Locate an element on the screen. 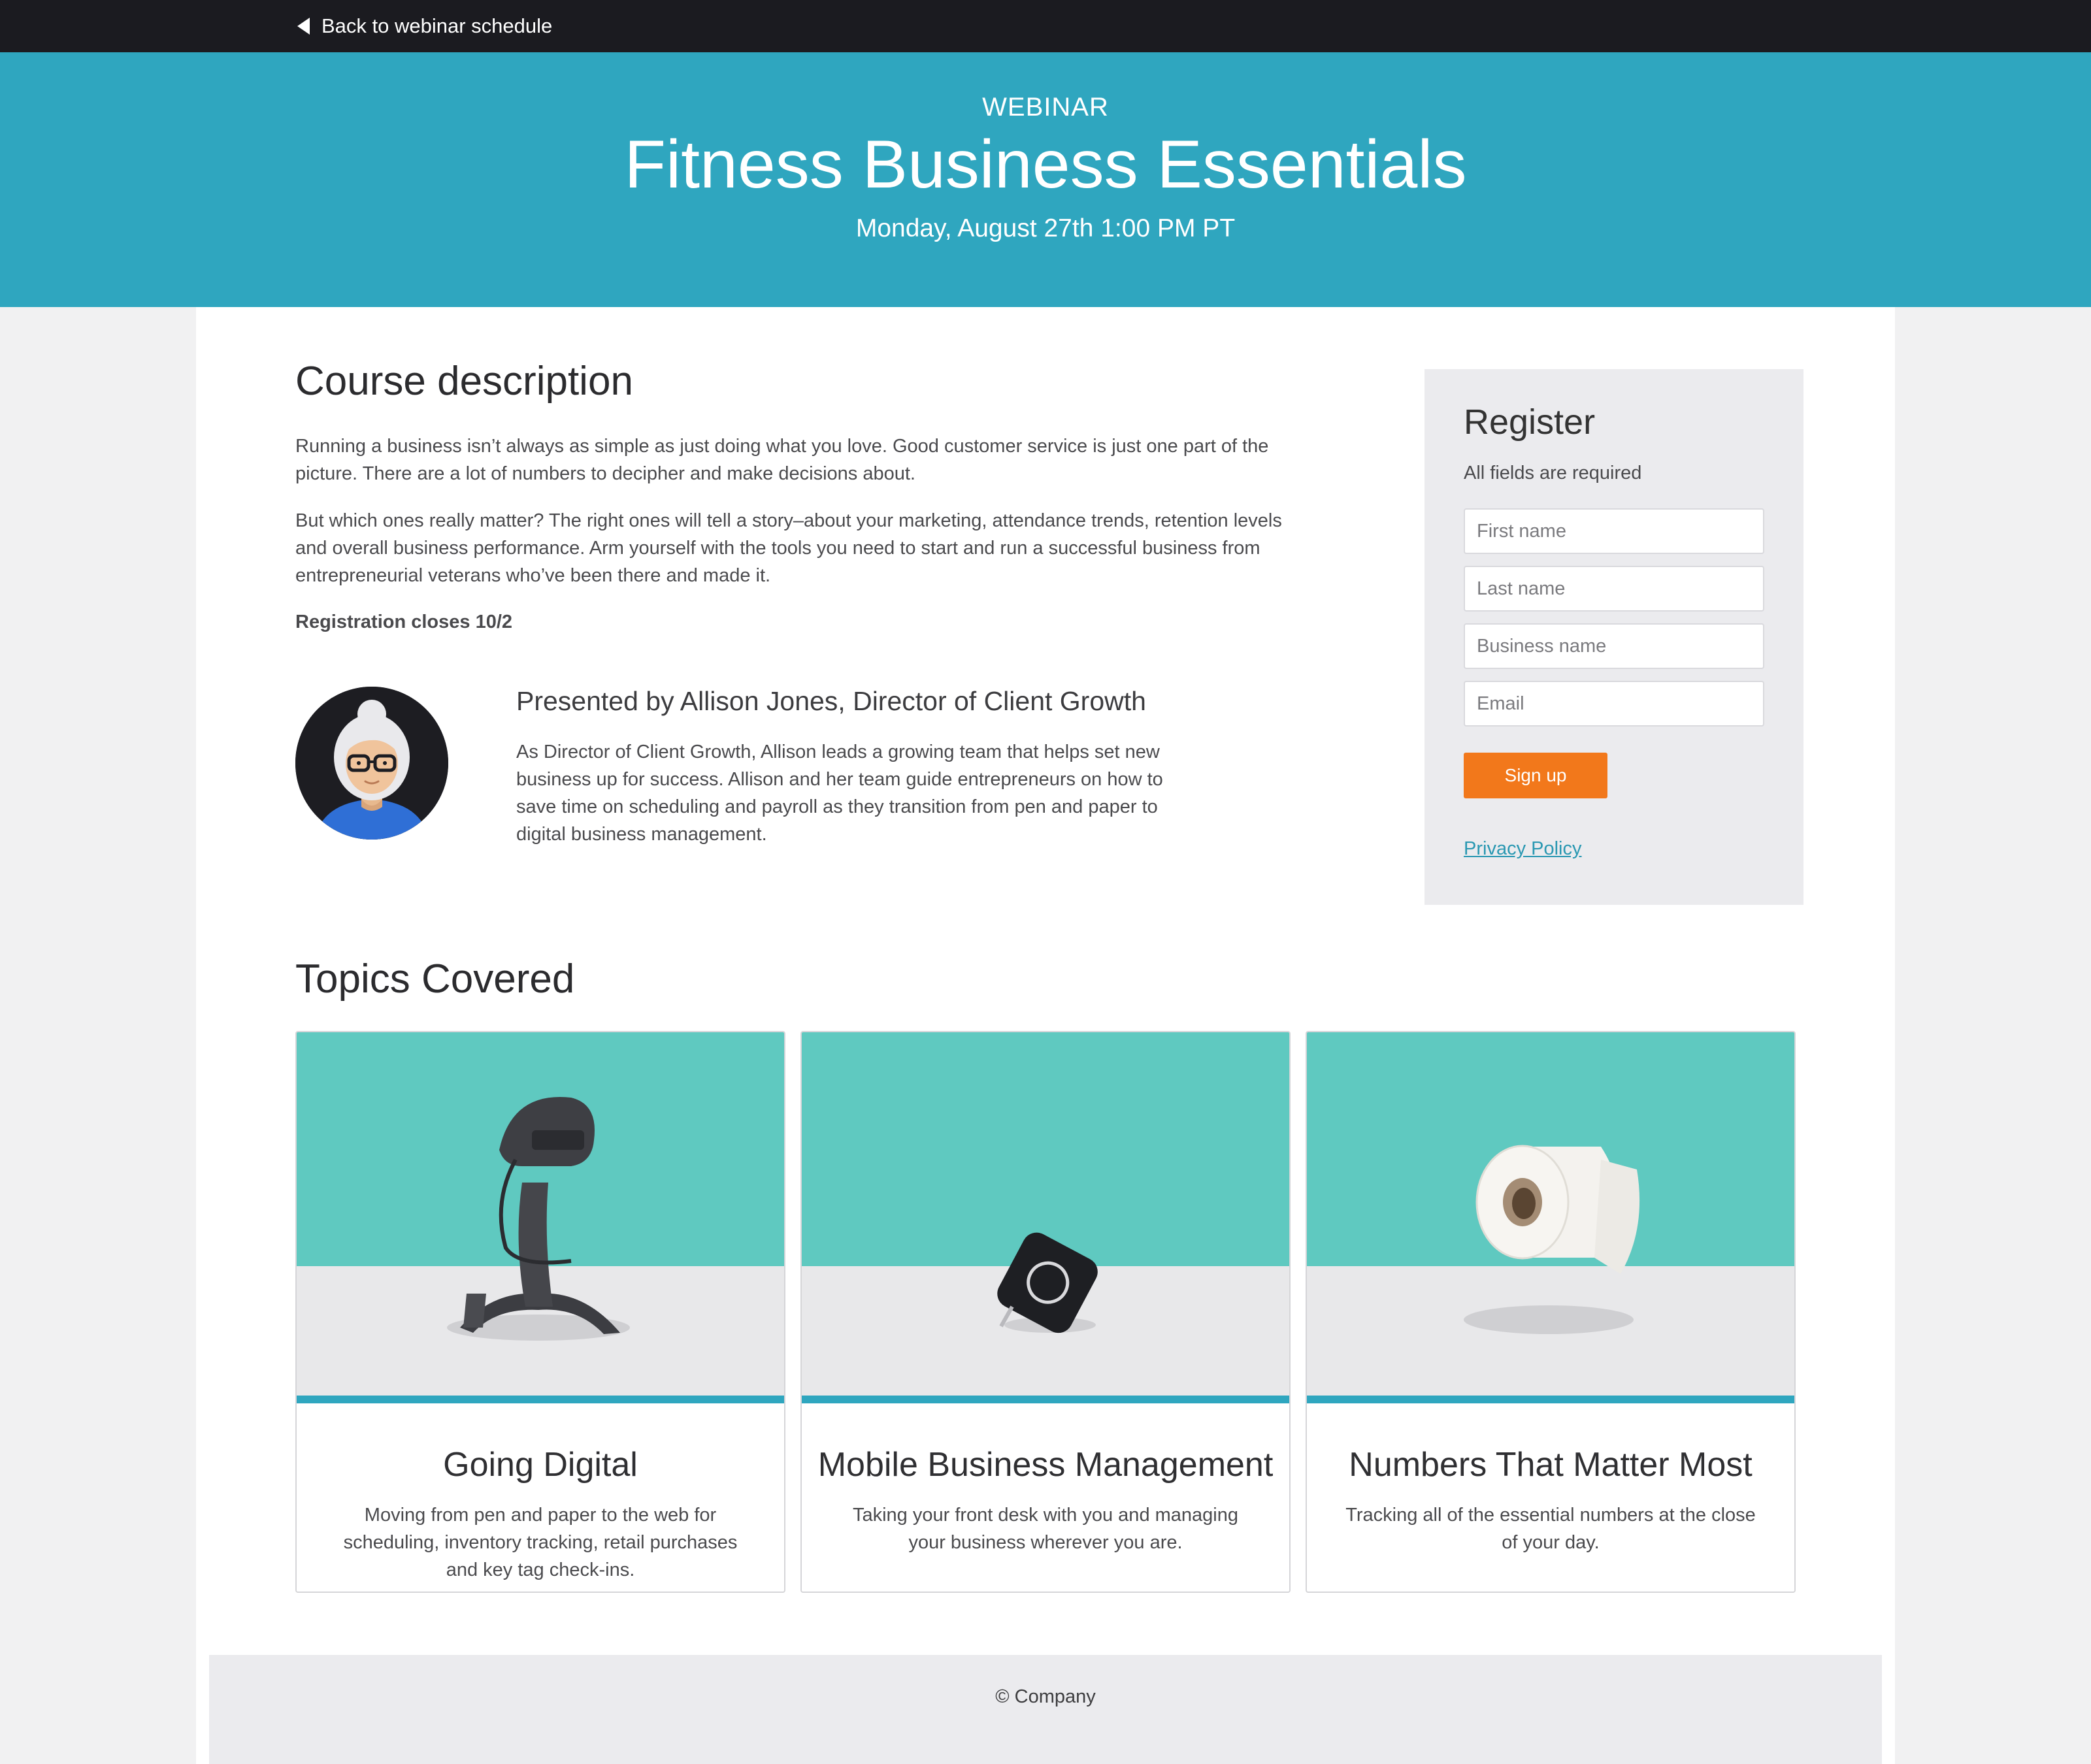 The width and height of the screenshot is (2091, 1764). register-heading: Register is located at coordinates (1530, 422).